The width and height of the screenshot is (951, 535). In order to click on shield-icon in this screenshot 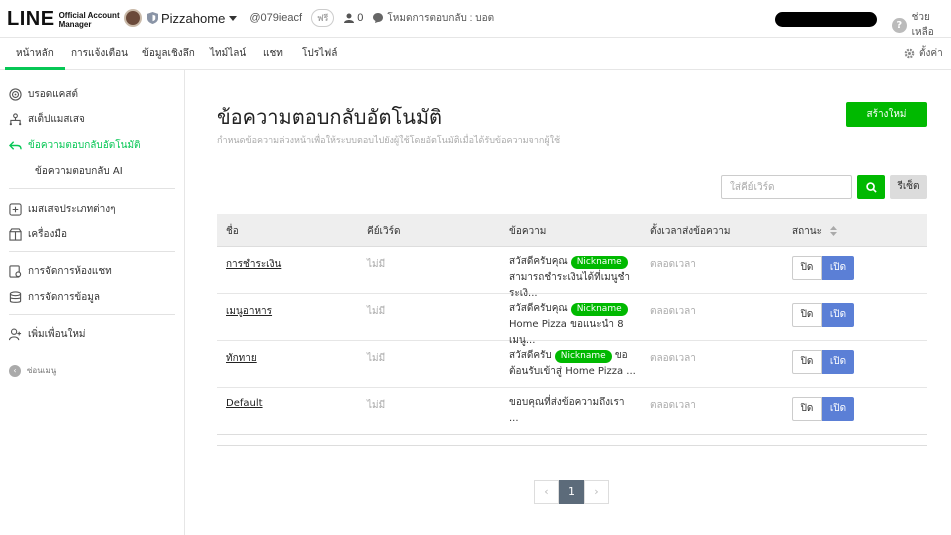, I will do `click(152, 18)`.